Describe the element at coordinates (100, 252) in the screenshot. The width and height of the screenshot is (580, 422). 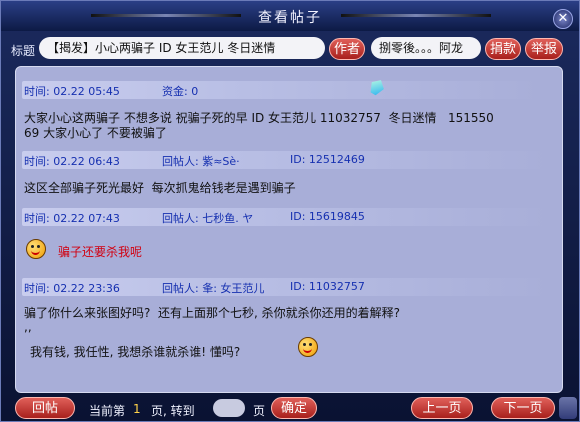
I see `post-line: 骗子还要杀我呢` at that location.